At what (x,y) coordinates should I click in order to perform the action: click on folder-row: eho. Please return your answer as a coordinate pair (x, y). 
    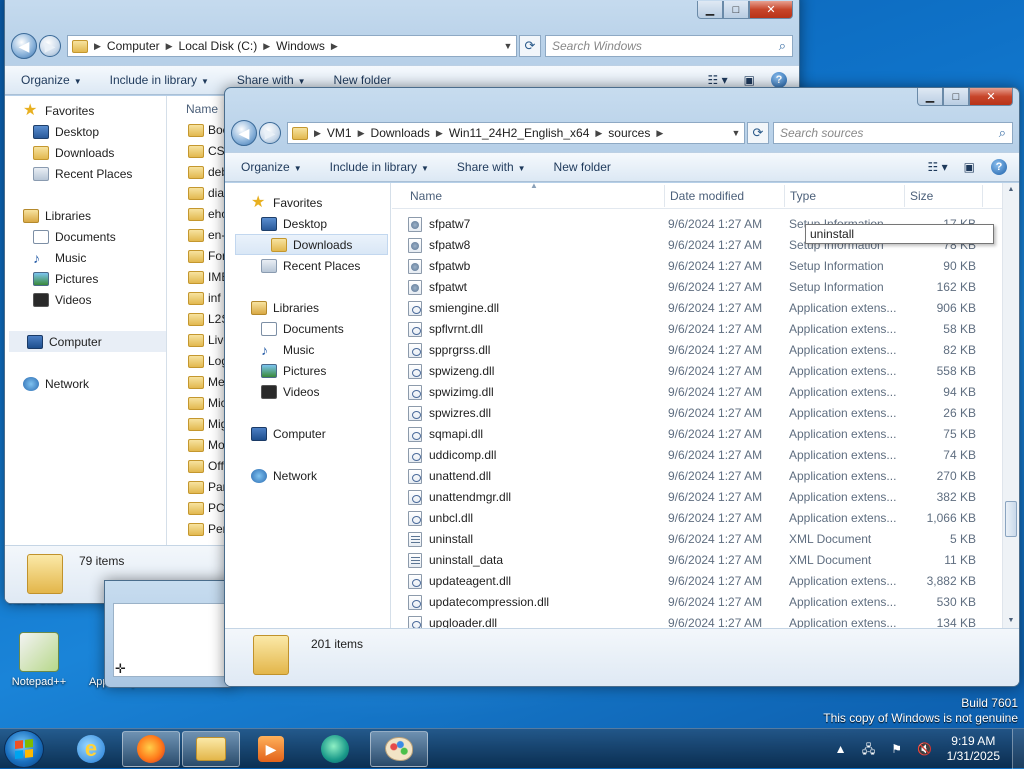
    Looking at the image, I should click on (198, 214).